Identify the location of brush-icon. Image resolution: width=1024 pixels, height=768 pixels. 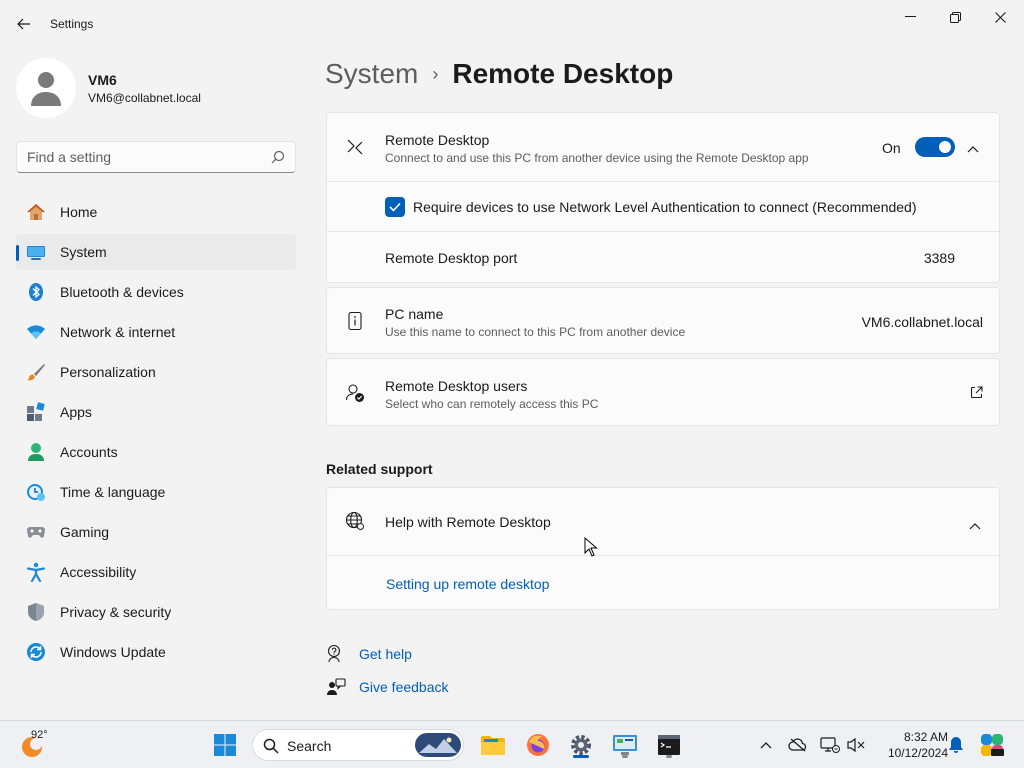
(36, 372).